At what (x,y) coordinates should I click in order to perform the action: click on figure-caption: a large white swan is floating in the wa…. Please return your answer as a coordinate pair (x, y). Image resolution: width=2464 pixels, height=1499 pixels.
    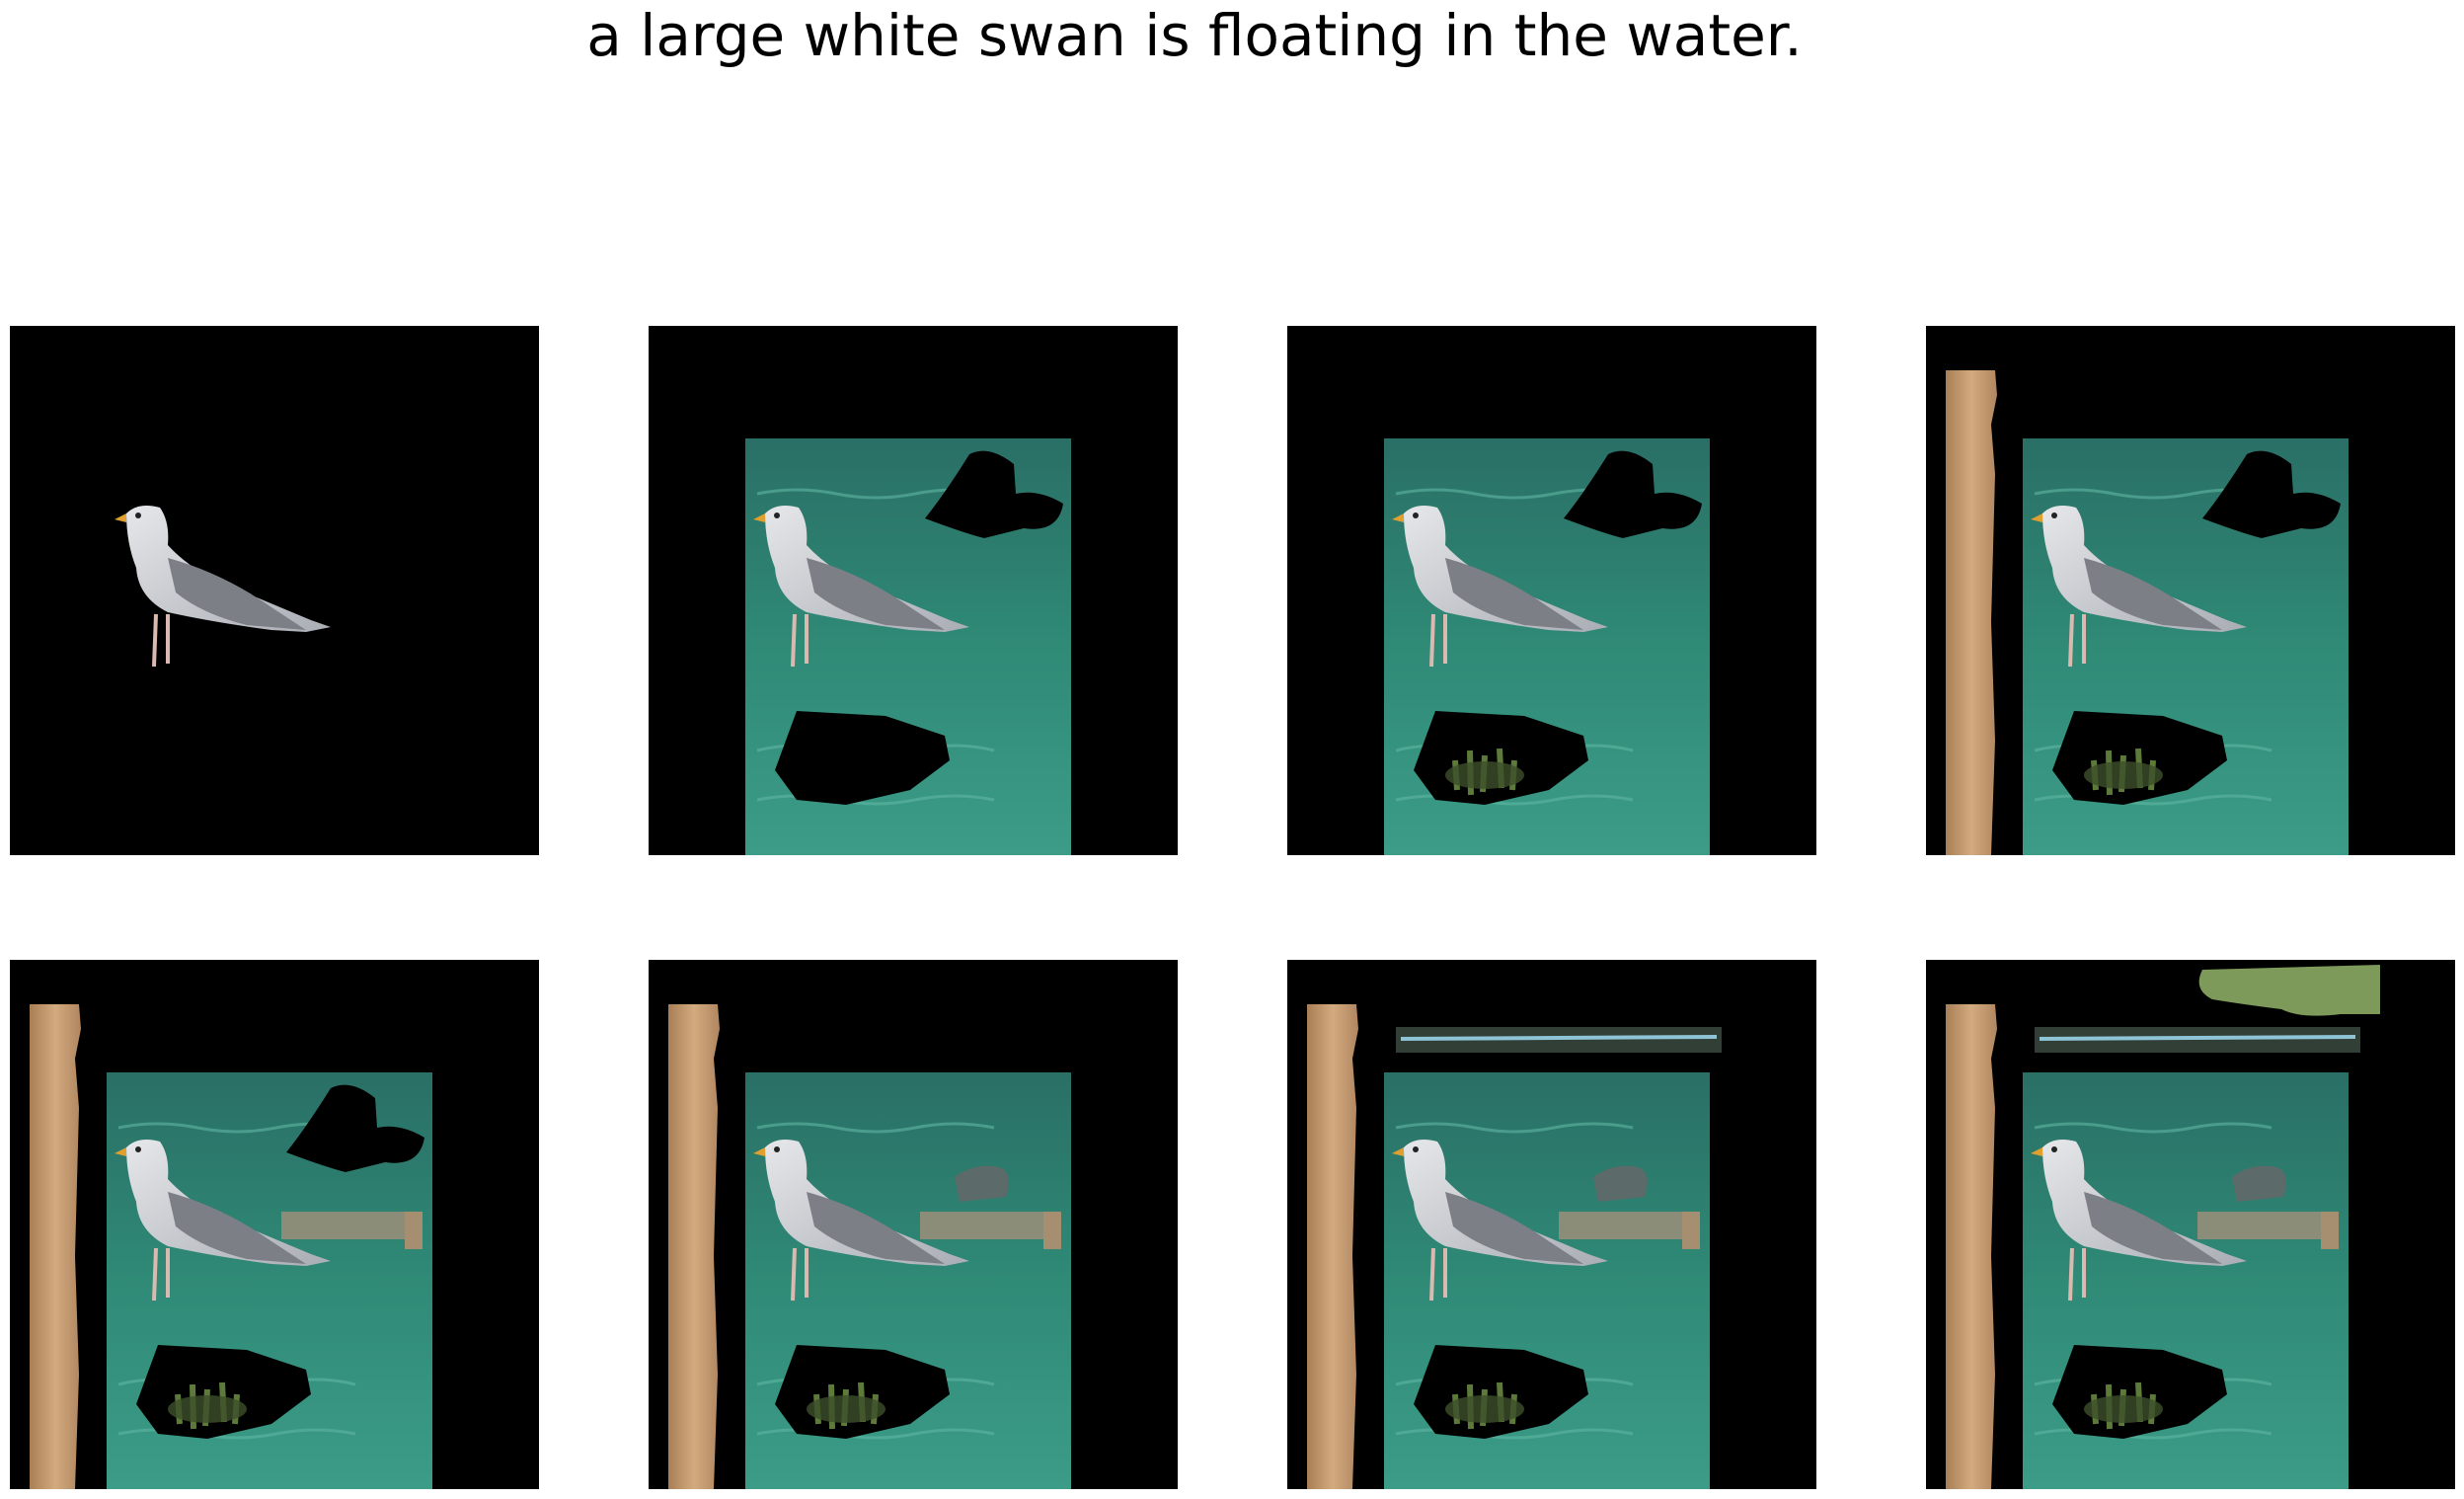
    Looking at the image, I should click on (1194, 35).